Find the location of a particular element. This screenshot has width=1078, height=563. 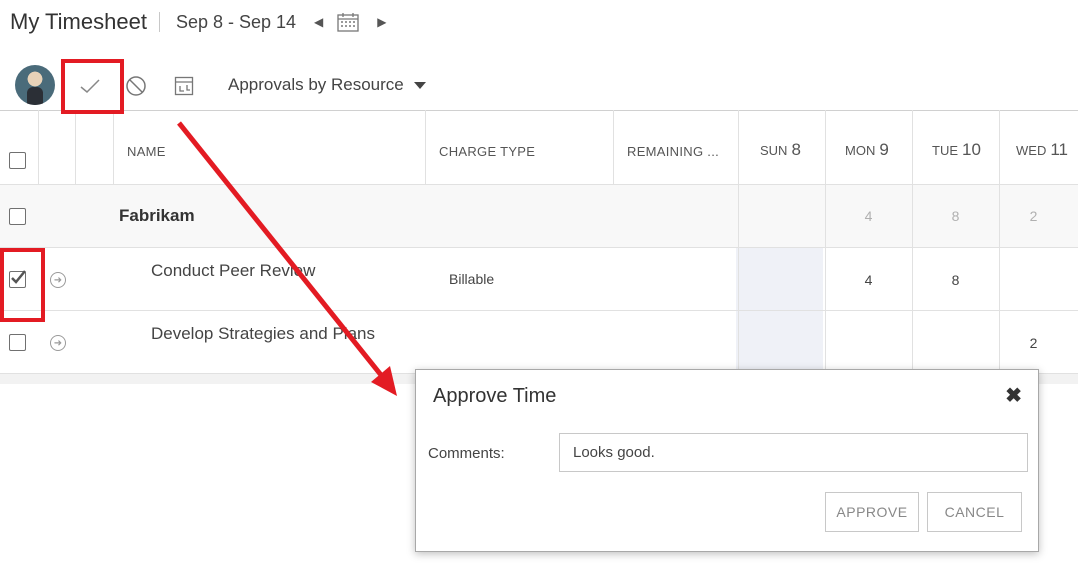

highlight-row-checkbox is located at coordinates (22, 285).